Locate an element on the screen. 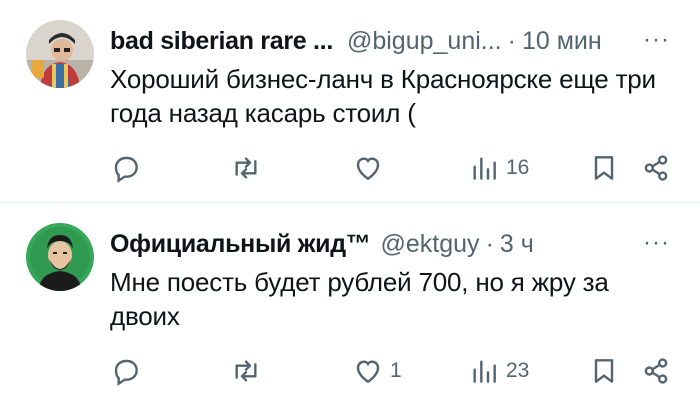 The width and height of the screenshot is (700, 406). action-bar: 16 is located at coordinates (393, 168).